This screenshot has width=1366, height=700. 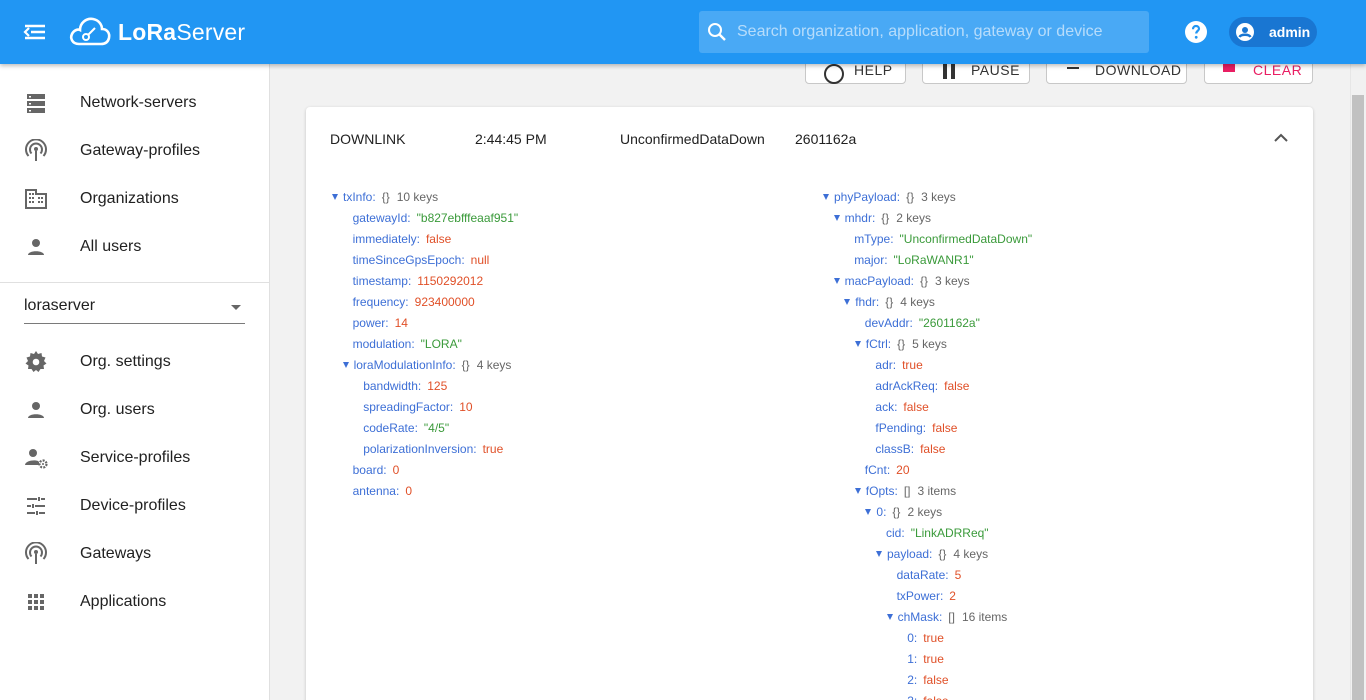 I want to click on logo-text: LoRaServer, so click(x=182, y=31).